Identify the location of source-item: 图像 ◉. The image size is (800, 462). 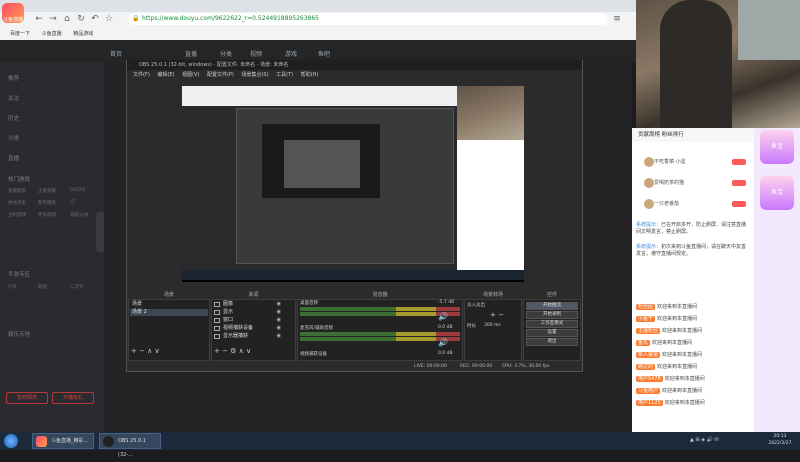
(253, 304).